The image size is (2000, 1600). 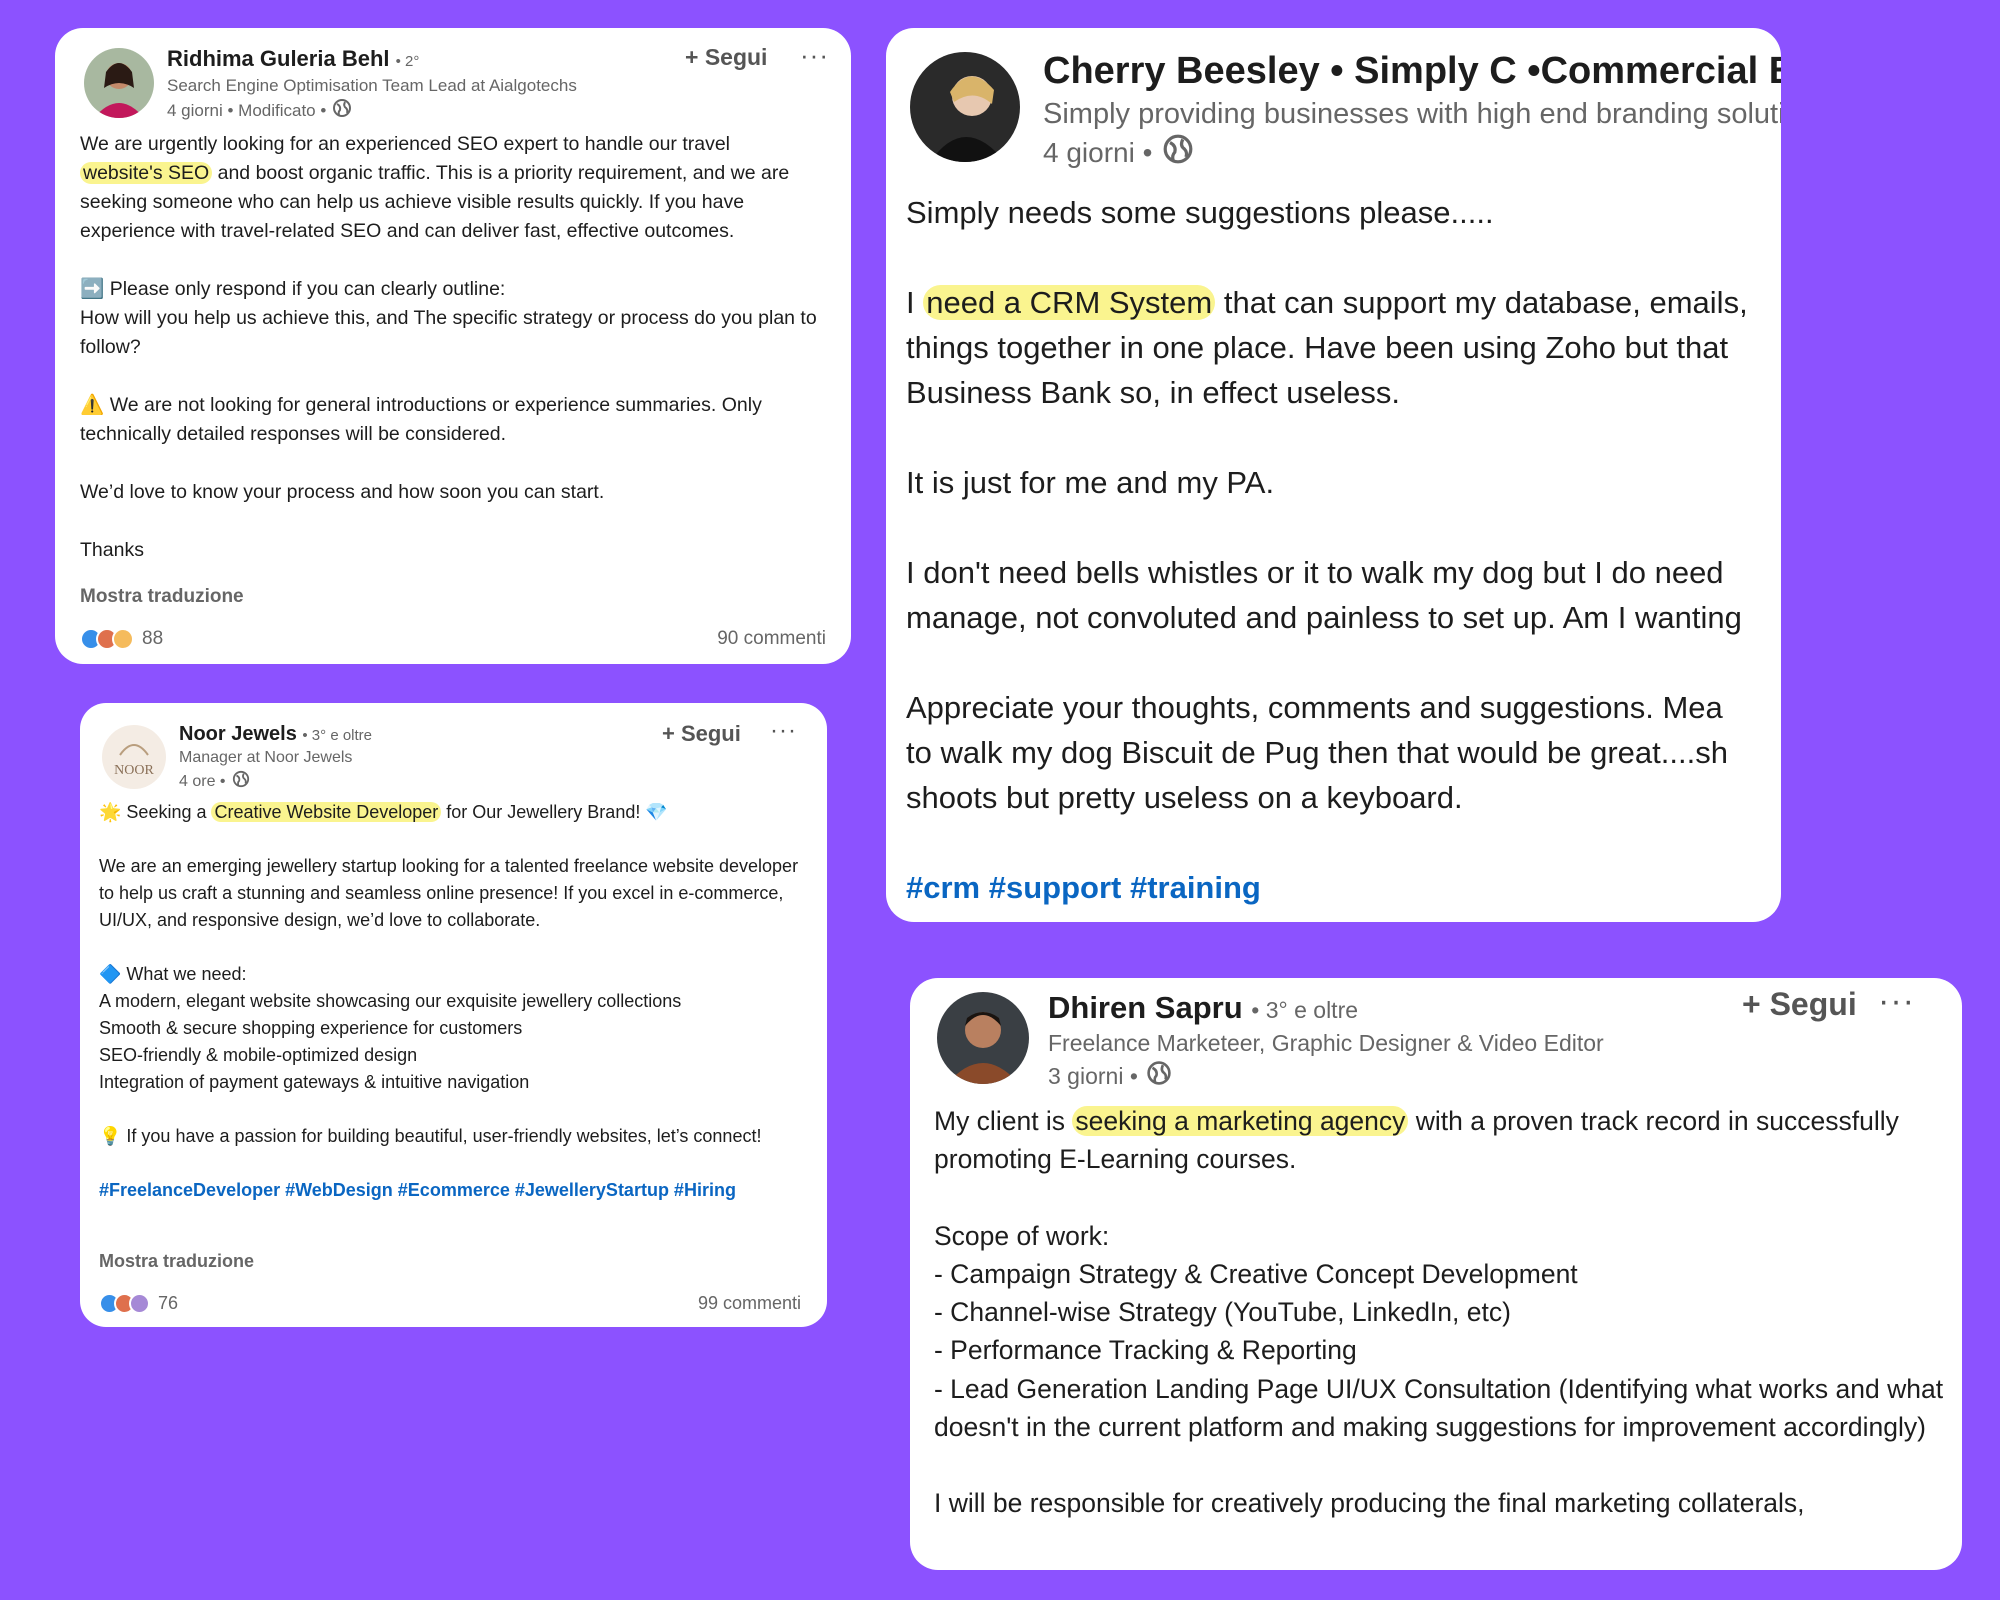 I want to click on comments-count: 90 commenti, so click(x=771, y=639).